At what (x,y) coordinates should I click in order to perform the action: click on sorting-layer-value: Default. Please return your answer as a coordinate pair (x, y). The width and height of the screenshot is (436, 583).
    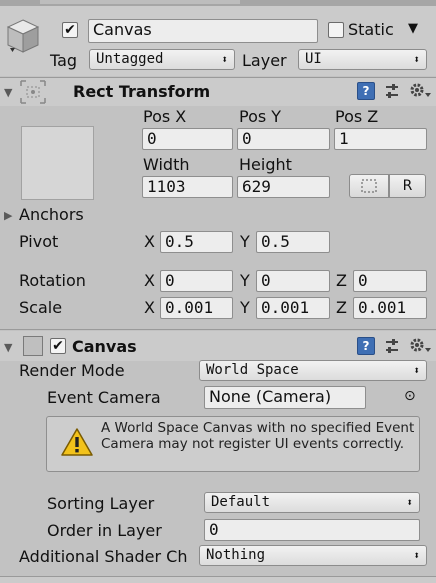
    Looking at the image, I should click on (241, 502).